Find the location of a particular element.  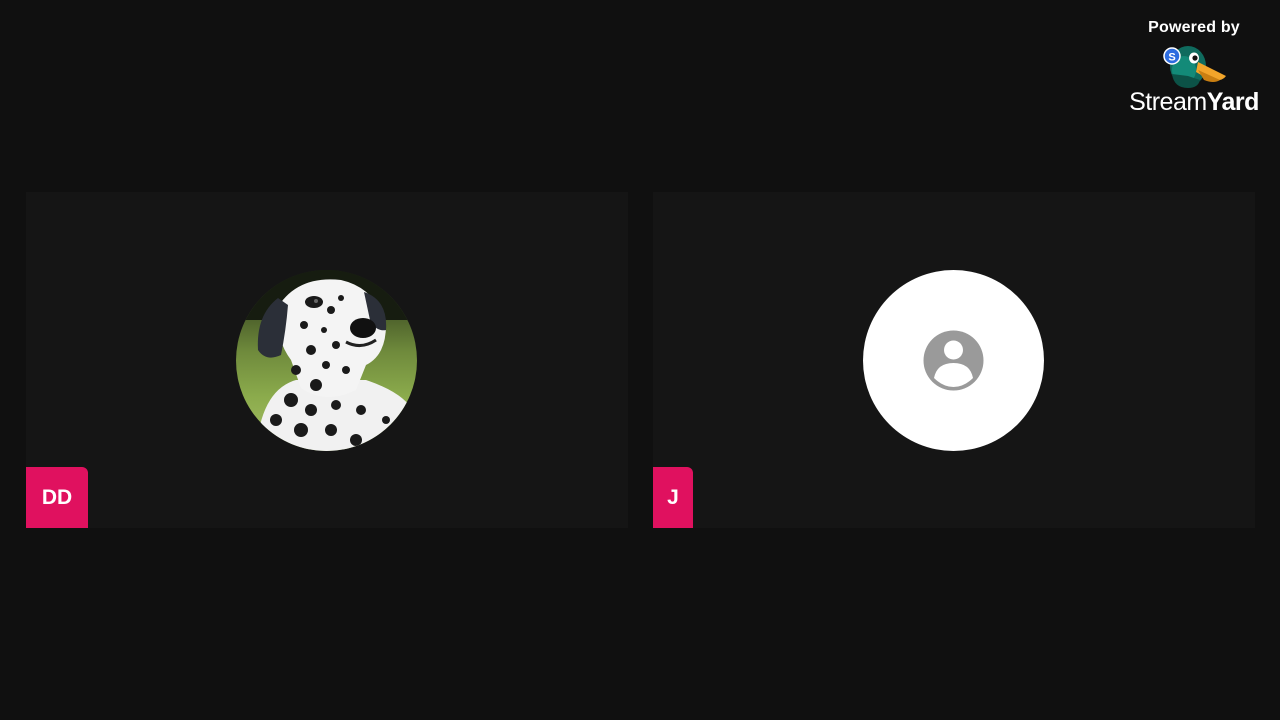

participant-avatar-j is located at coordinates (953, 360).